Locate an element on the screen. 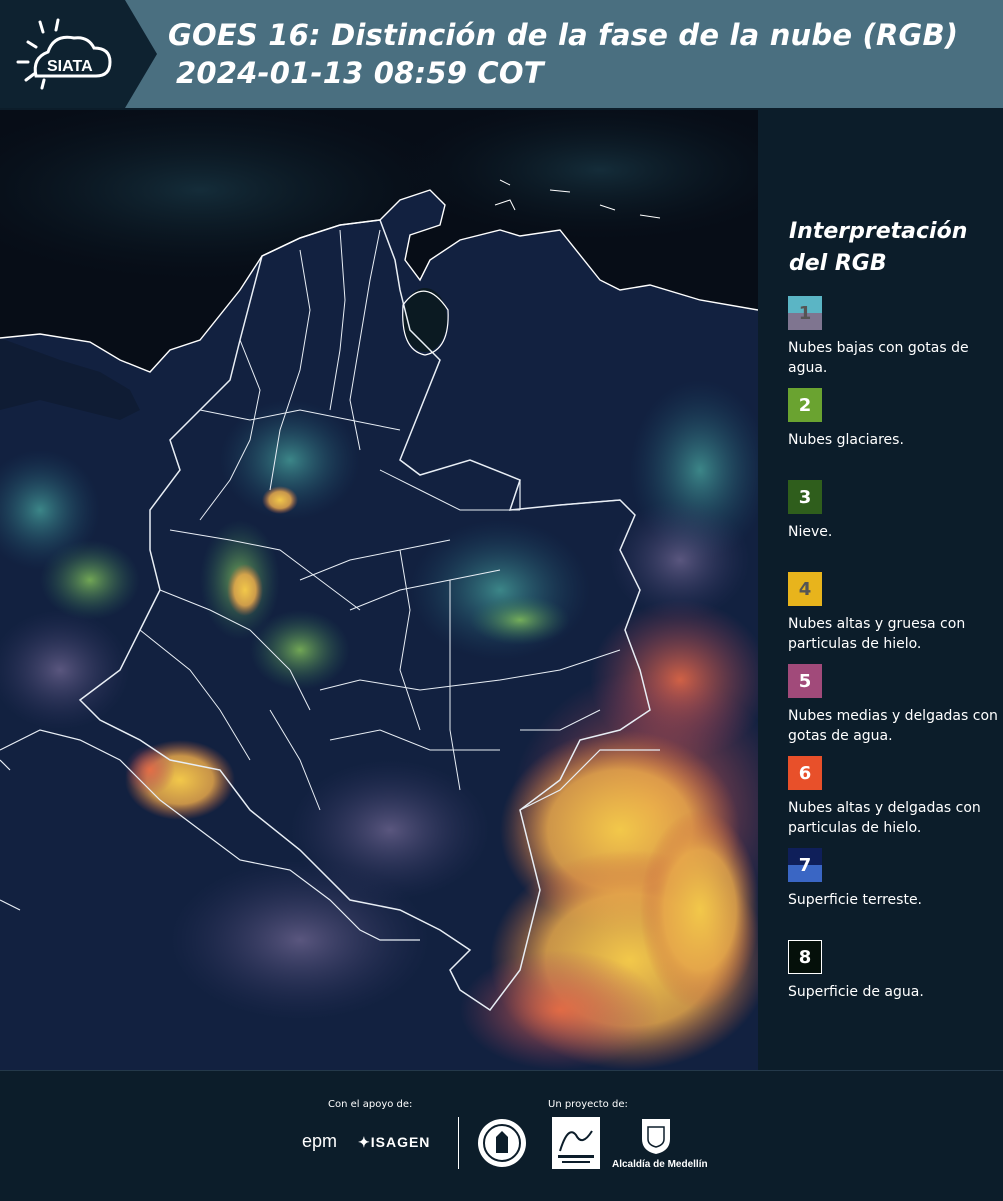 This screenshot has width=1003, height=1201. legend-swatch-8: 8 is located at coordinates (805, 957).